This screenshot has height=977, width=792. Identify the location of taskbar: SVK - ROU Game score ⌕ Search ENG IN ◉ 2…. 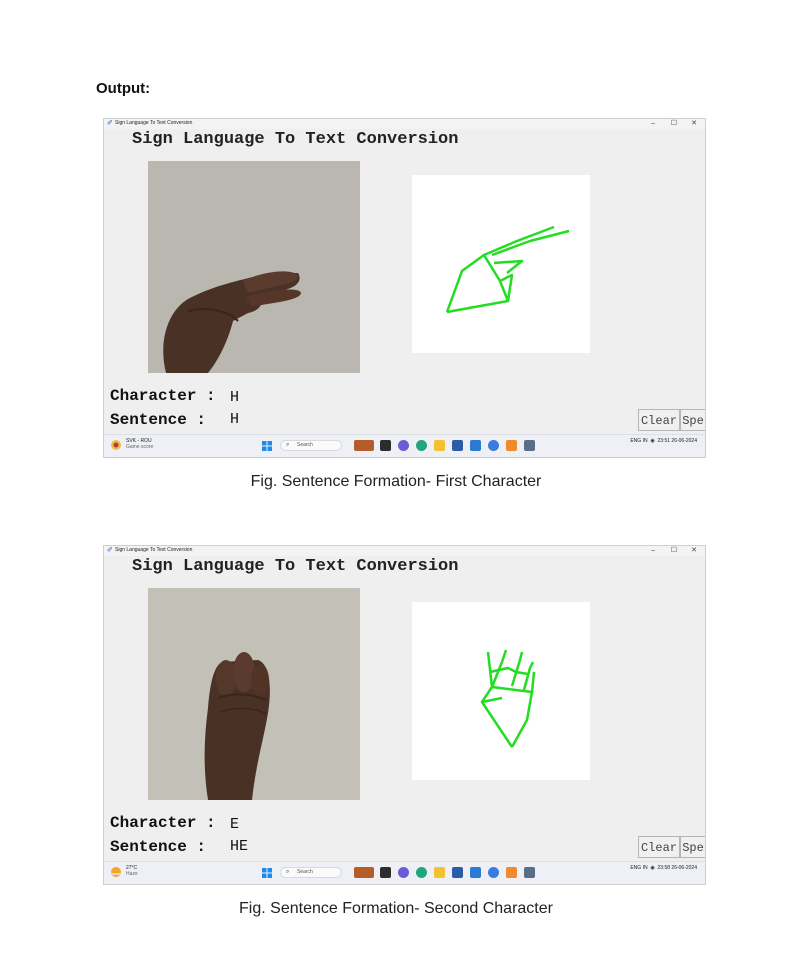
(404, 445).